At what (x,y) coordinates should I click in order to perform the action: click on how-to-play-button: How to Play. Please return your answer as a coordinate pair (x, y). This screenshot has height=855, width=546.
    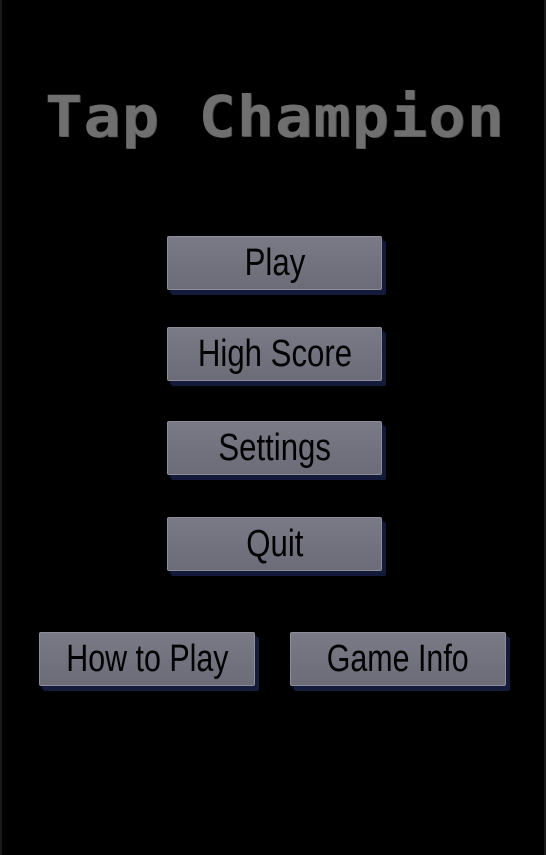
    Looking at the image, I should click on (147, 659).